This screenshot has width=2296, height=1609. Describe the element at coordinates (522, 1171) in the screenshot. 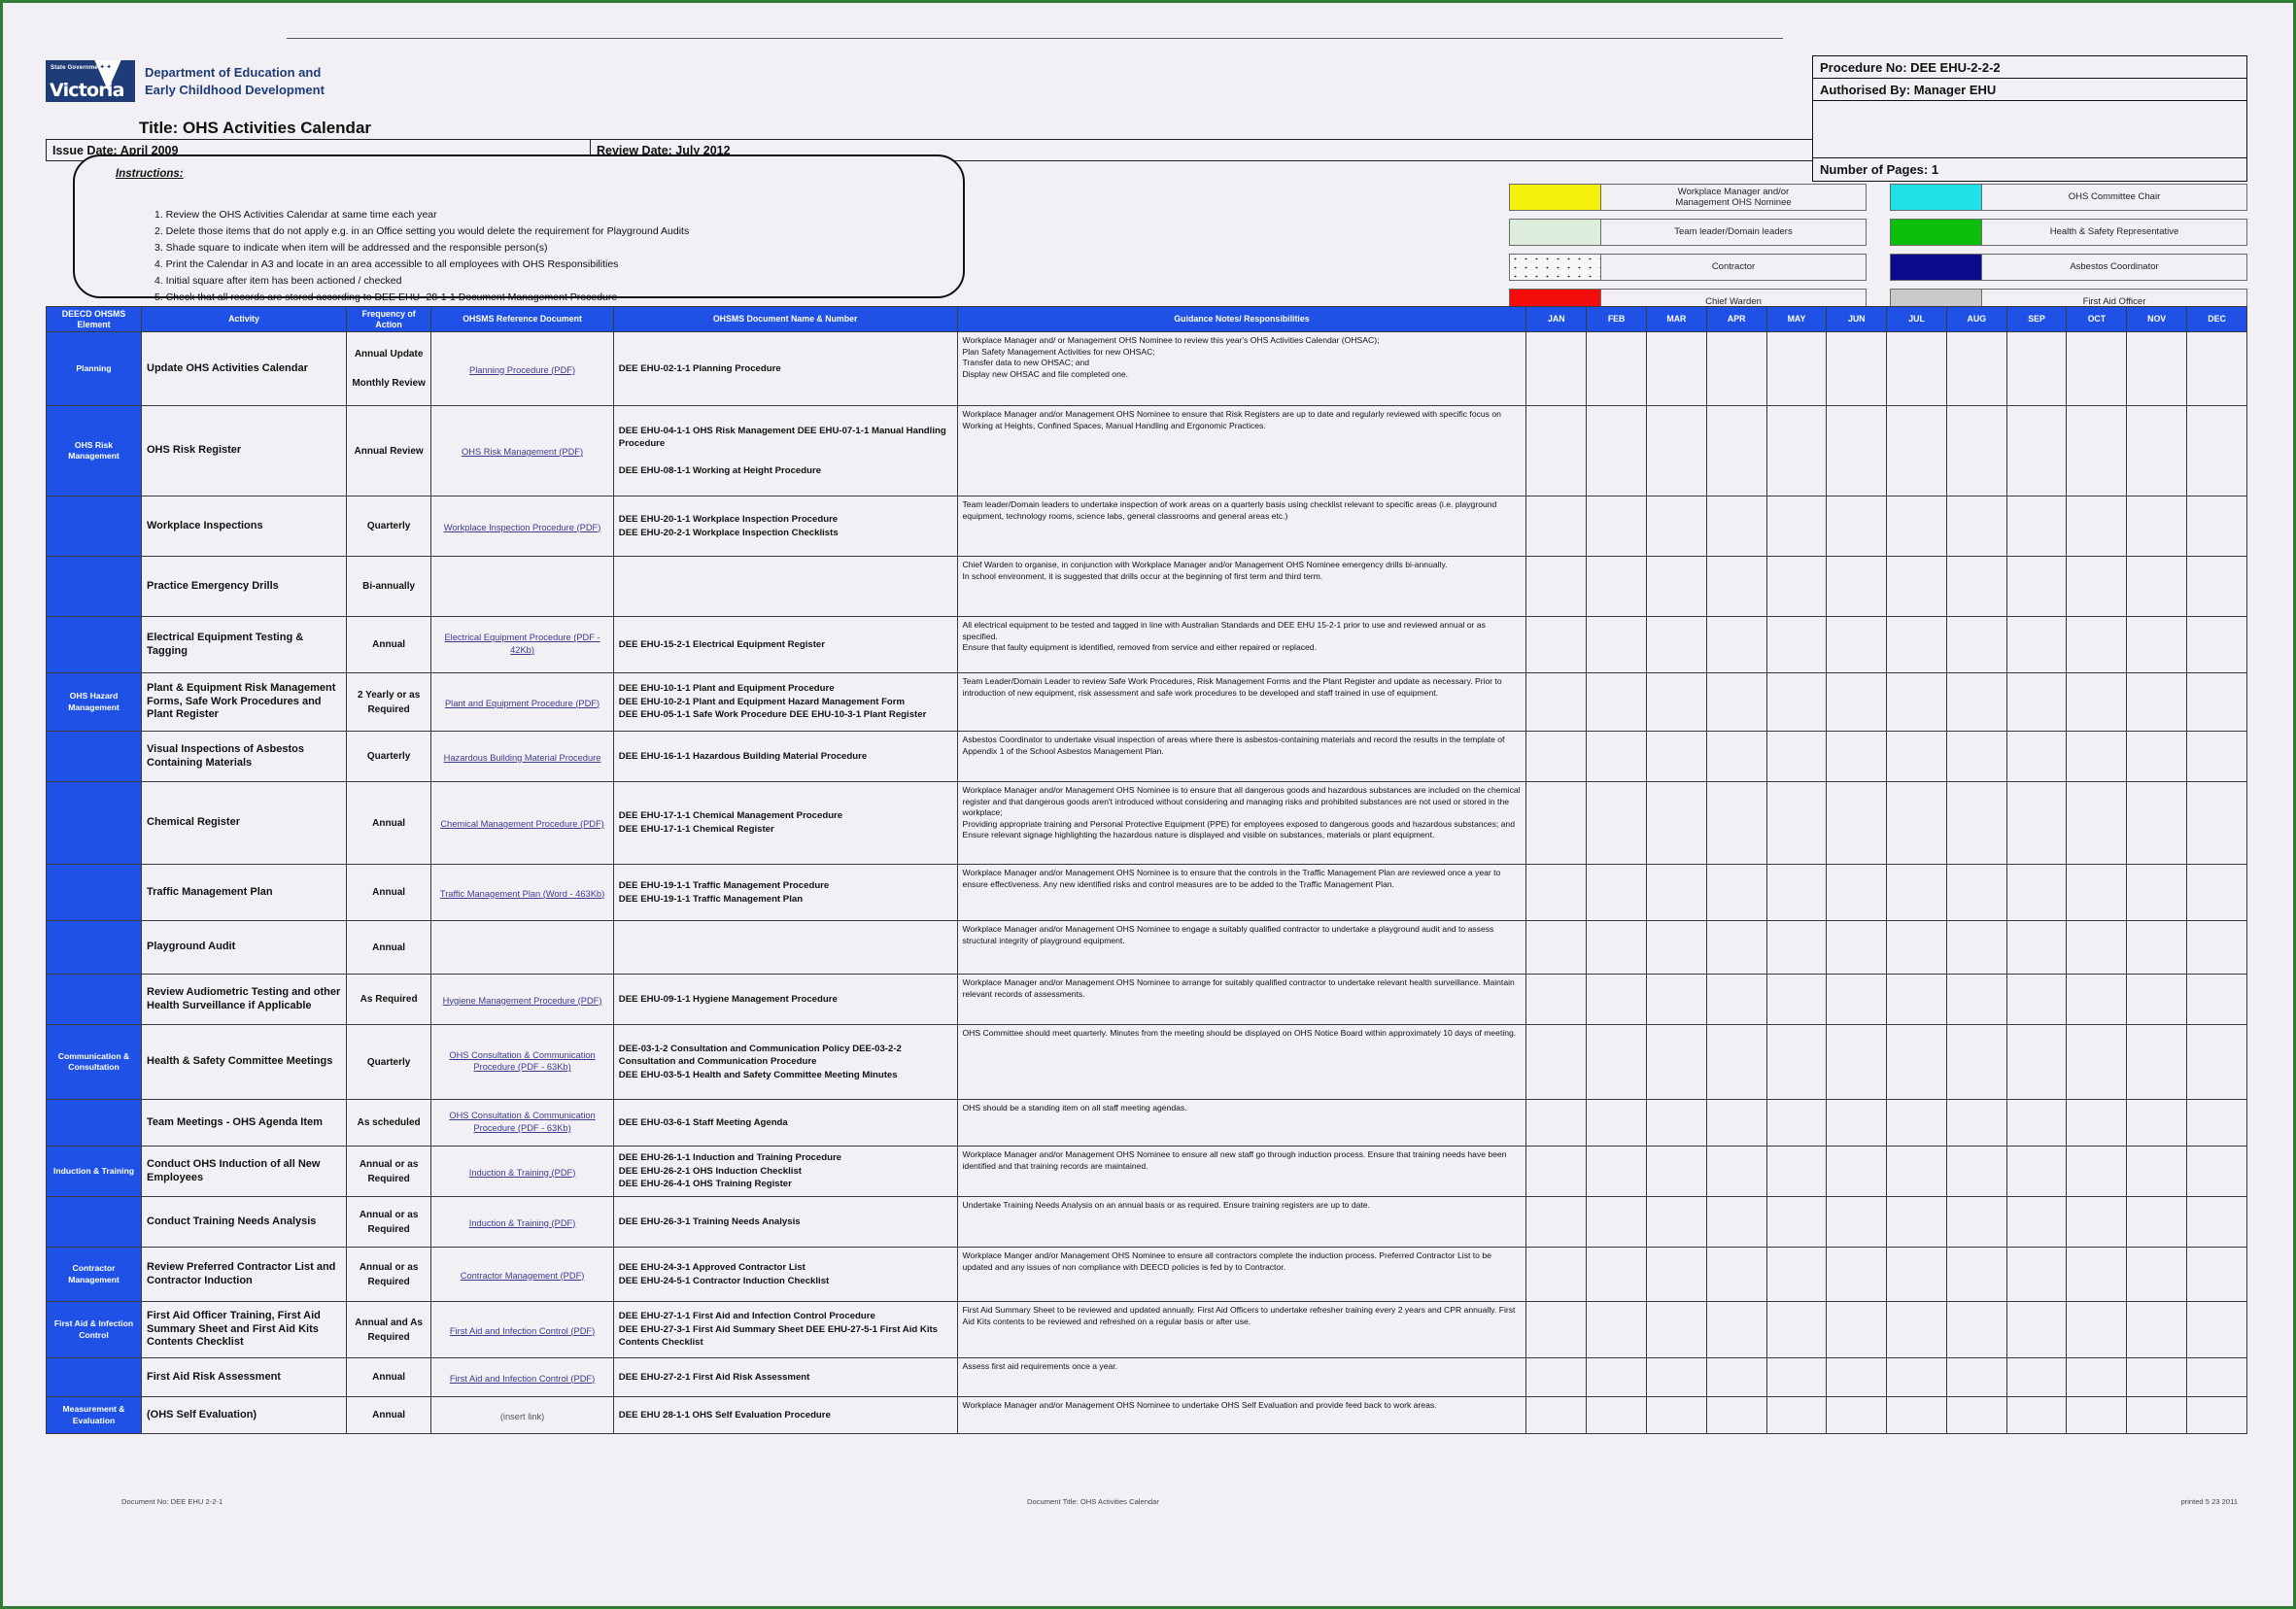

I see `cell-reference: Induction & Training (PDF)` at that location.